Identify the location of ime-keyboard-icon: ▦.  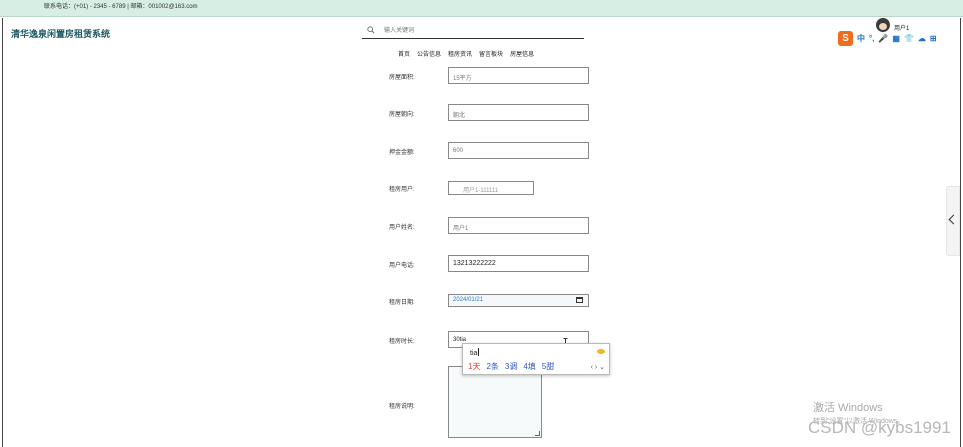
(896, 38).